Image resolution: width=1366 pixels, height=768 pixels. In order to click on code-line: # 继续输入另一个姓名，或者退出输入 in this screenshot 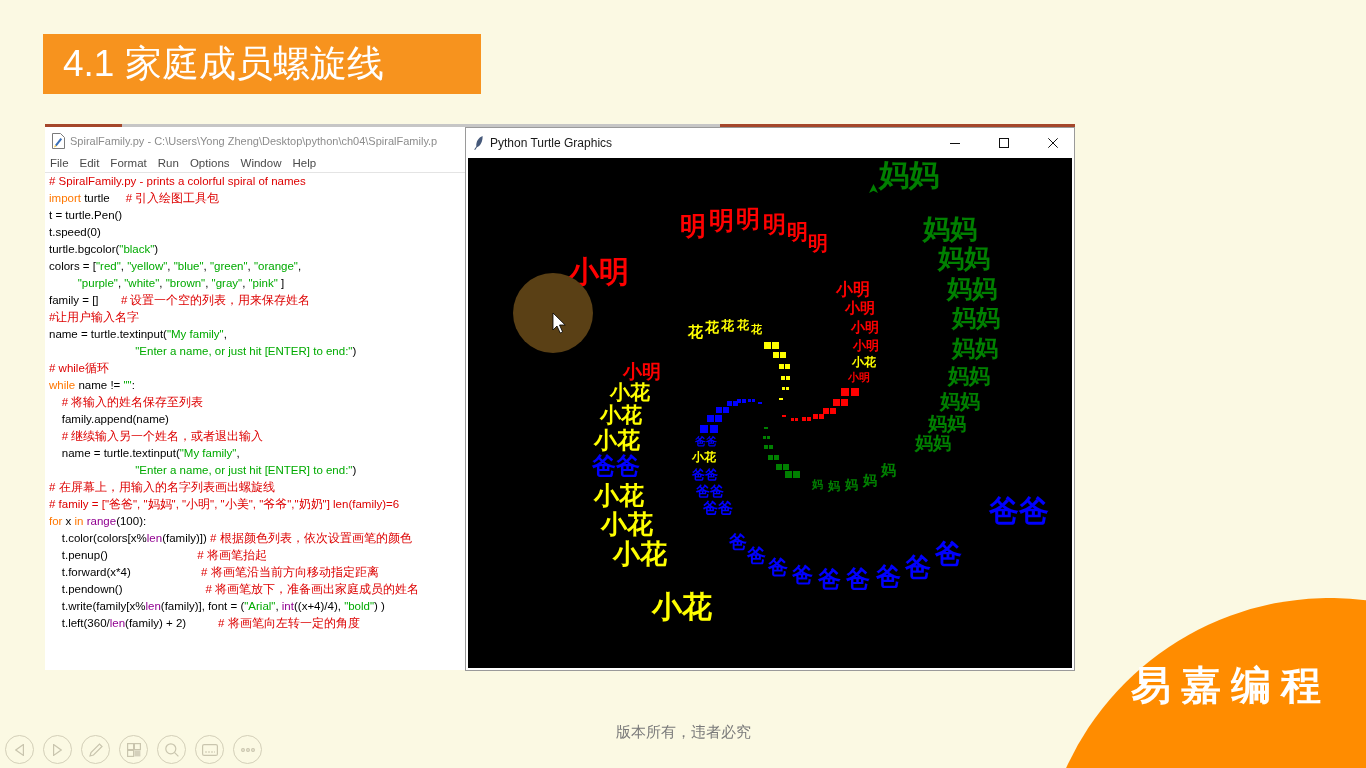, I will do `click(162, 436)`.